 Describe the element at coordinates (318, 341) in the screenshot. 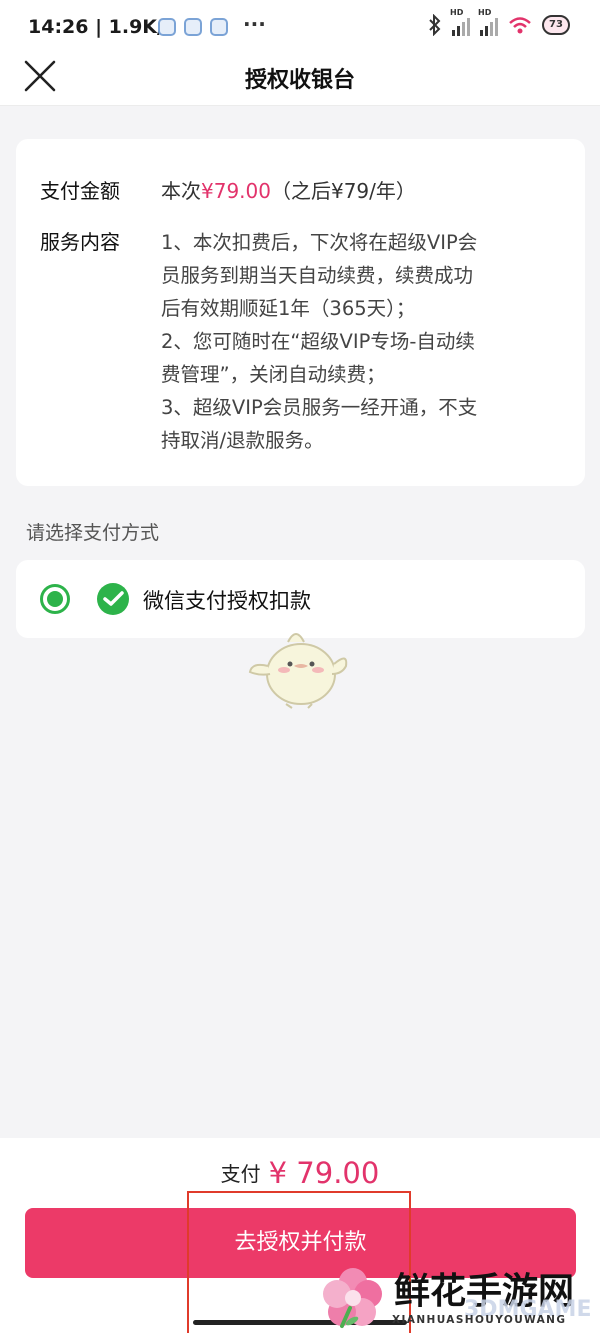

I see `service-line: 2、您可随时在“超级VIP专场-自动续` at that location.